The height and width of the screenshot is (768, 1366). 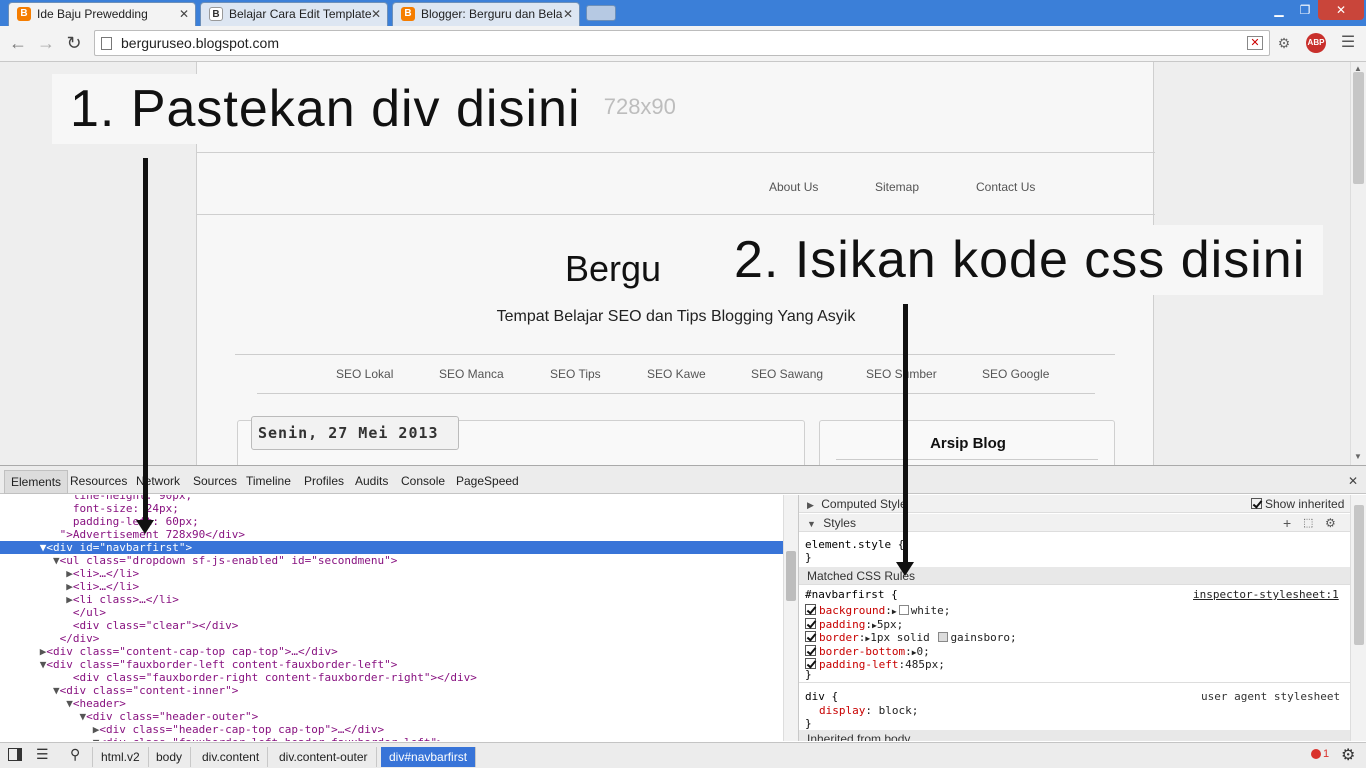 I want to click on gear-extension-icon: ⚙, so click(x=1284, y=43).